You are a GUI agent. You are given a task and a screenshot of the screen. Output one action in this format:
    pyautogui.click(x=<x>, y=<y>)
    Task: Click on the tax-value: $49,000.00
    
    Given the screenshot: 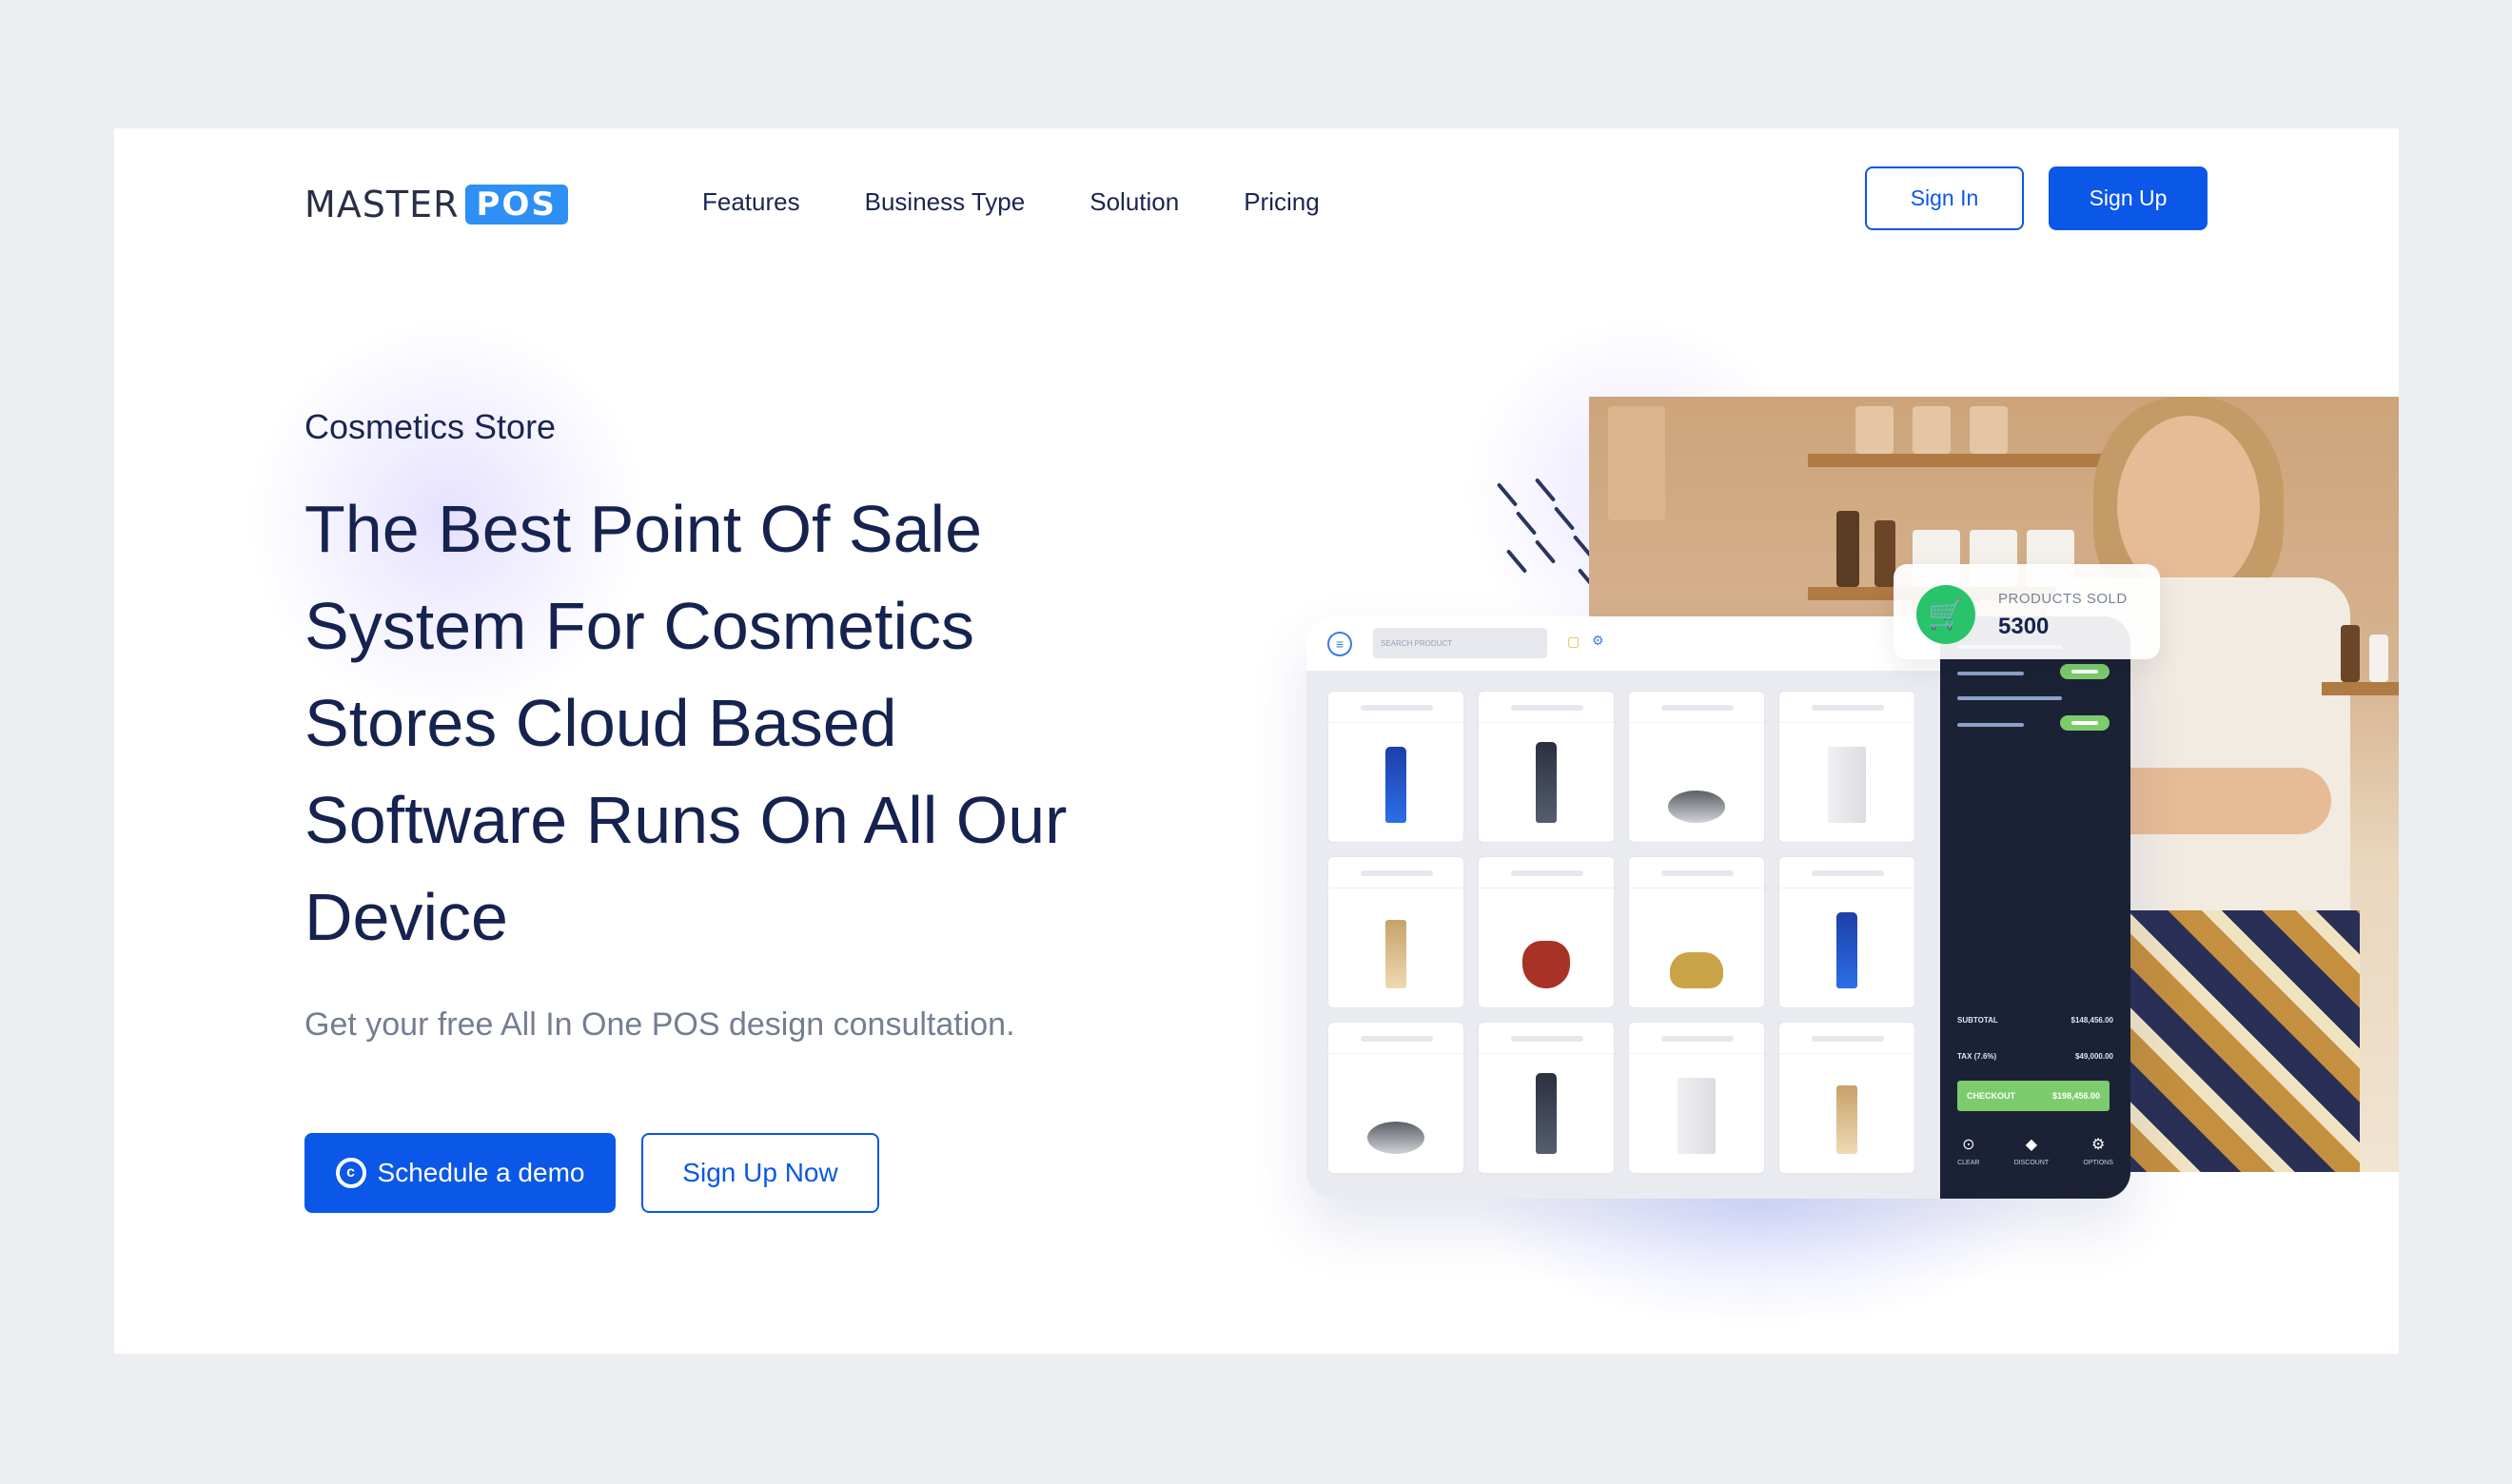 What is the action you would take?
    pyautogui.click(x=2093, y=1056)
    